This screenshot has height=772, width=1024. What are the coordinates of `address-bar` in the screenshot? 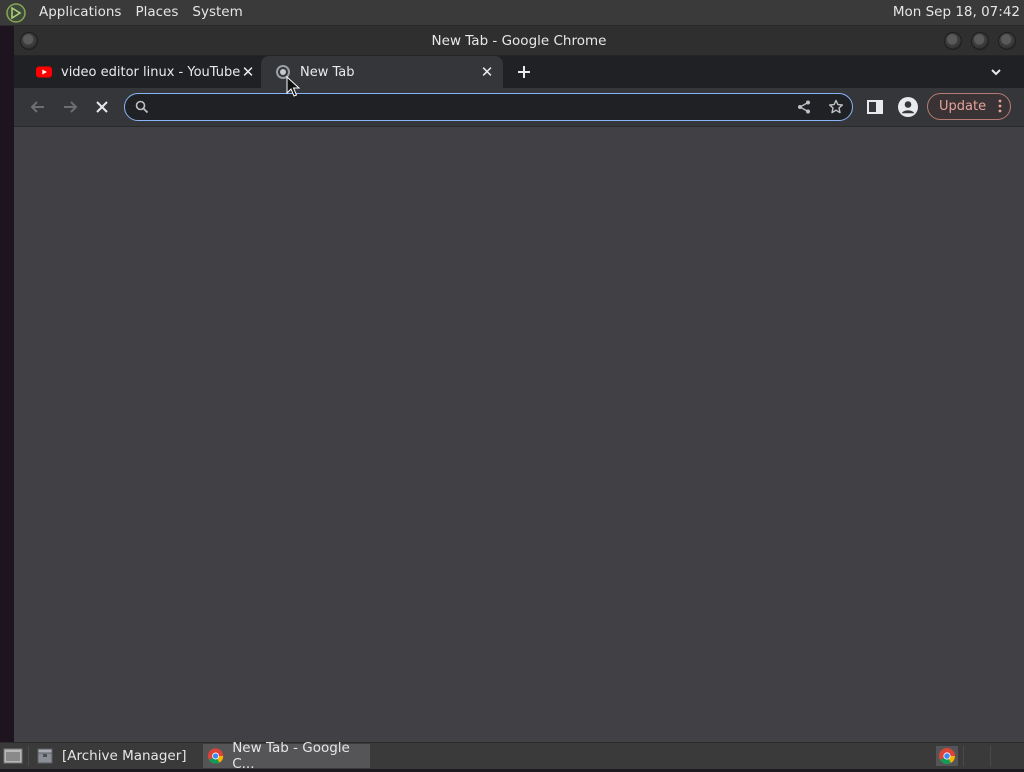 It's located at (488, 107).